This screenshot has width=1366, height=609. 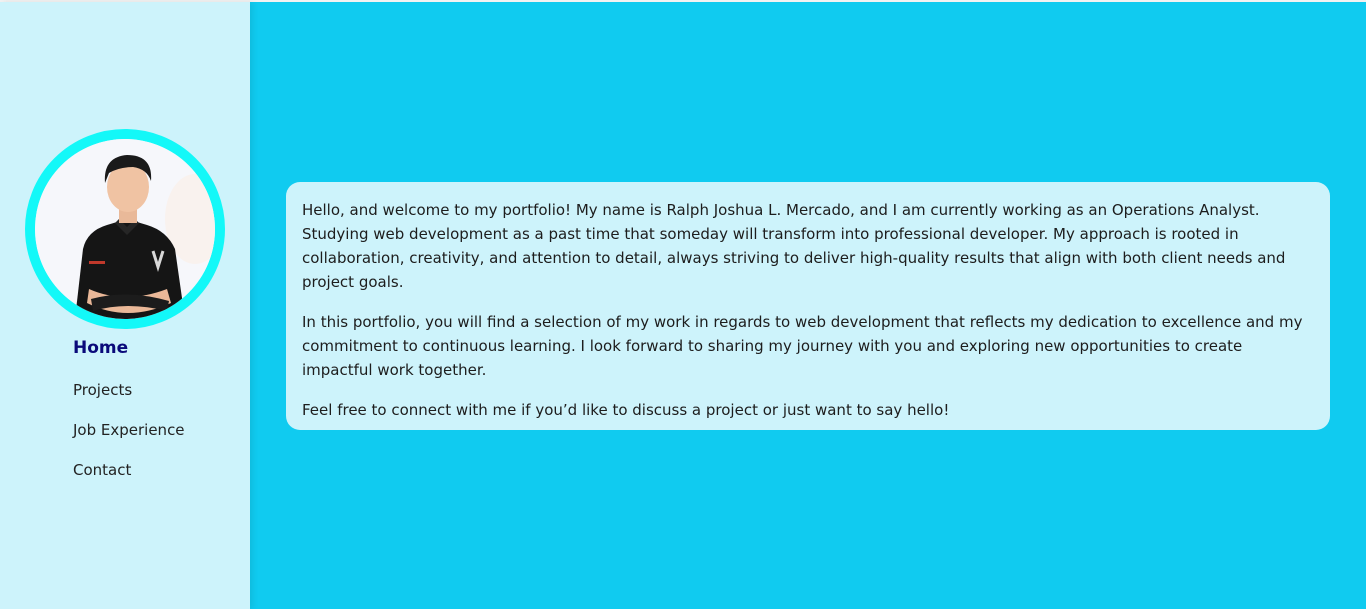 What do you see at coordinates (129, 419) in the screenshot?
I see `main-nav: Home Projects Job Experience Contact` at bounding box center [129, 419].